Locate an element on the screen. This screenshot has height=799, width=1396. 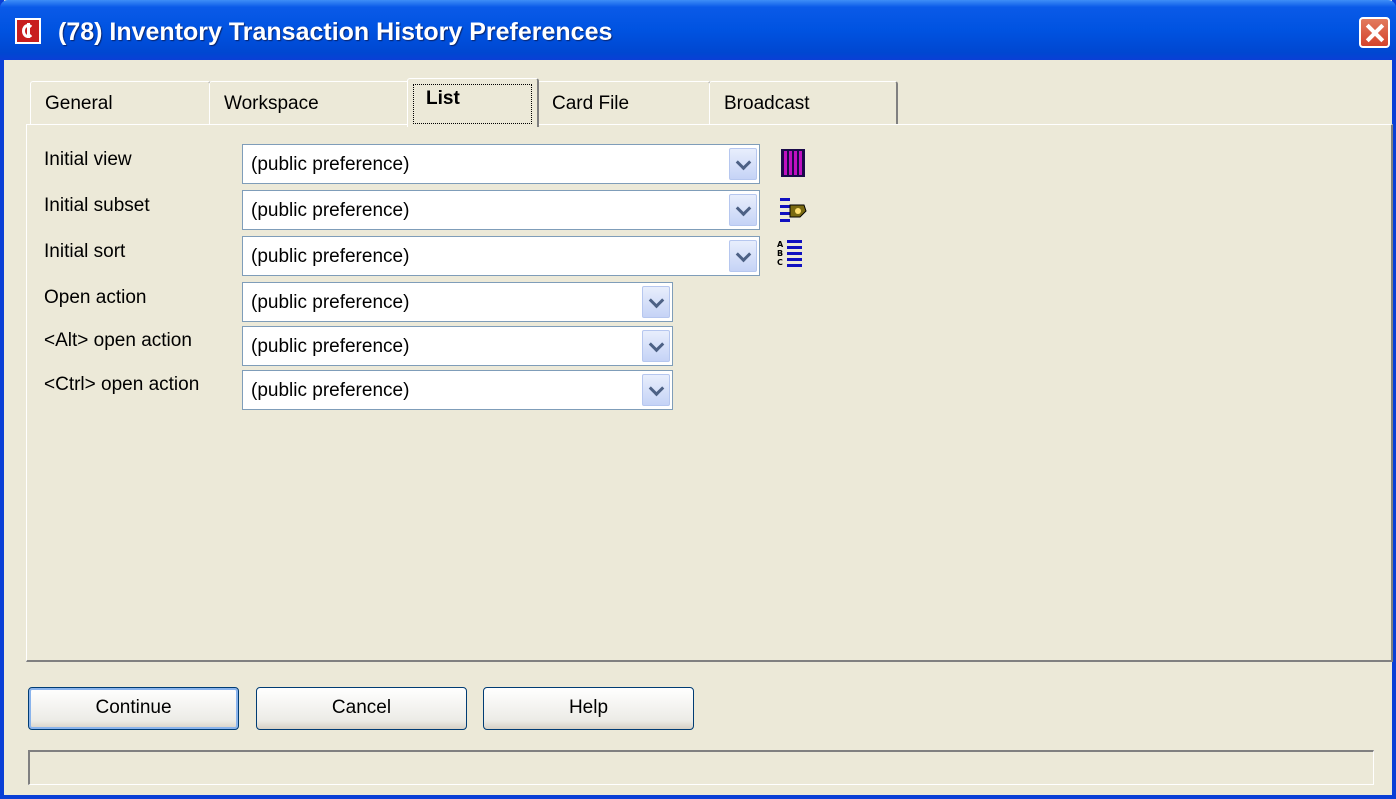
svg-text: B is located at coordinates (780, 253).